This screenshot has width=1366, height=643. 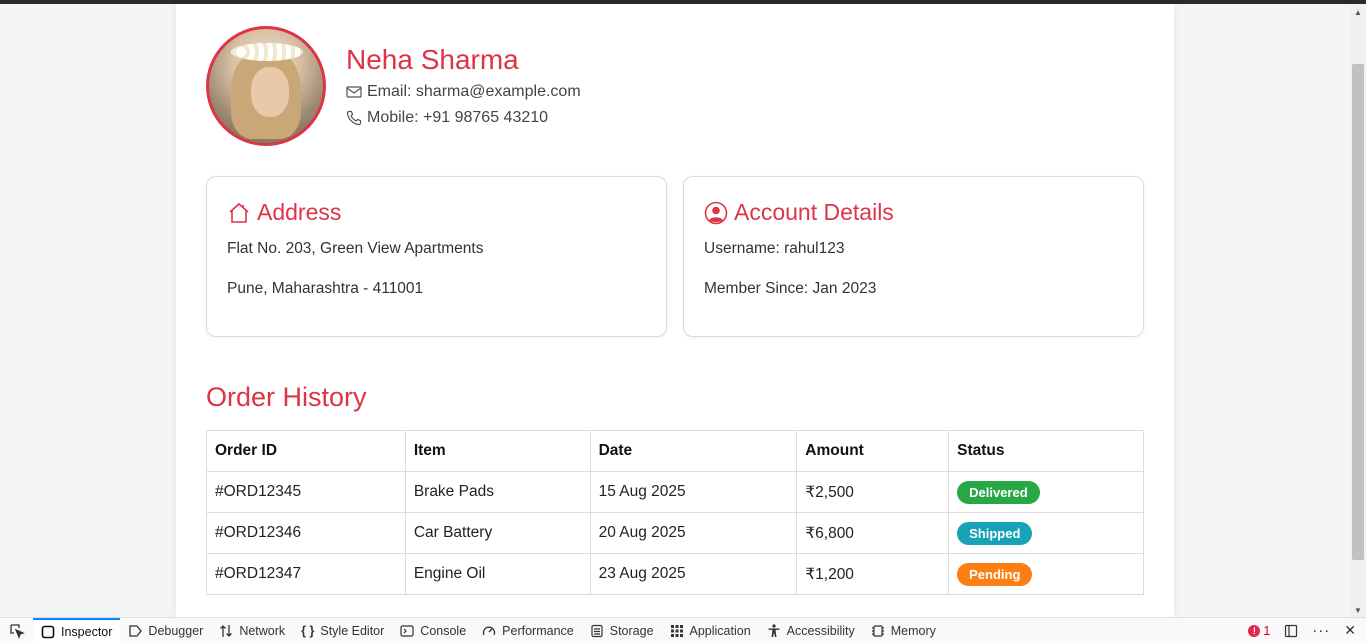 What do you see at coordinates (676, 630) in the screenshot?
I see `application-icon` at bounding box center [676, 630].